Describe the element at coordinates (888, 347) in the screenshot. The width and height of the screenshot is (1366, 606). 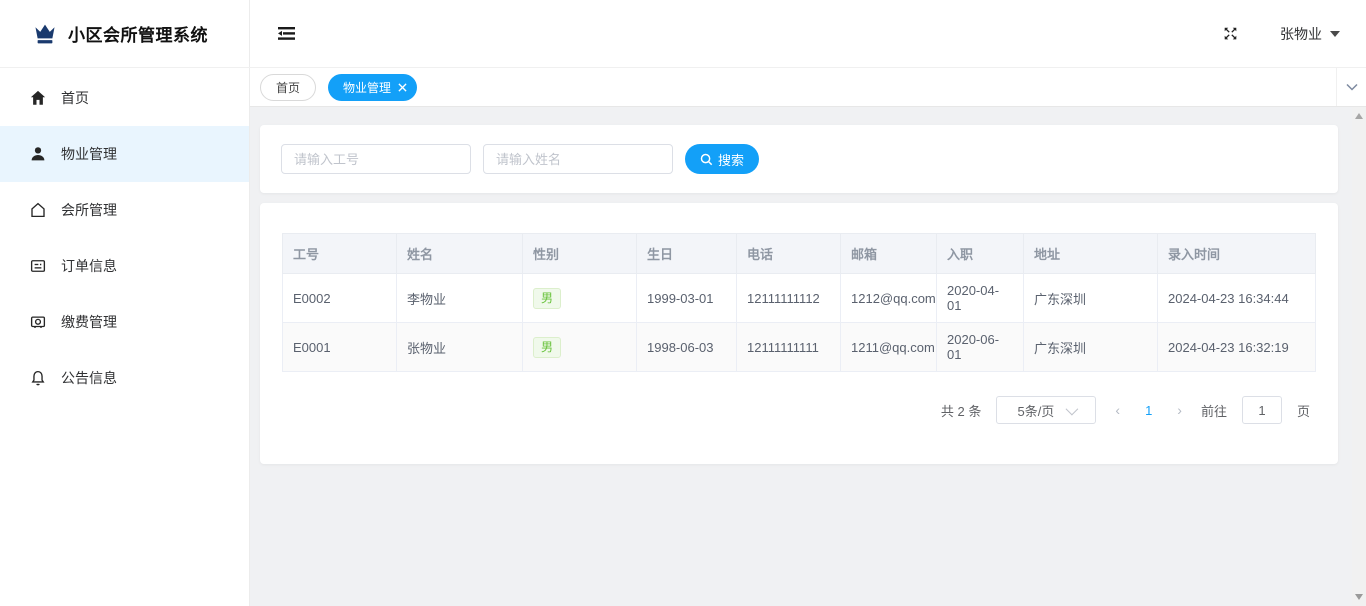
I see `cell-email: 1211@qq.com` at that location.